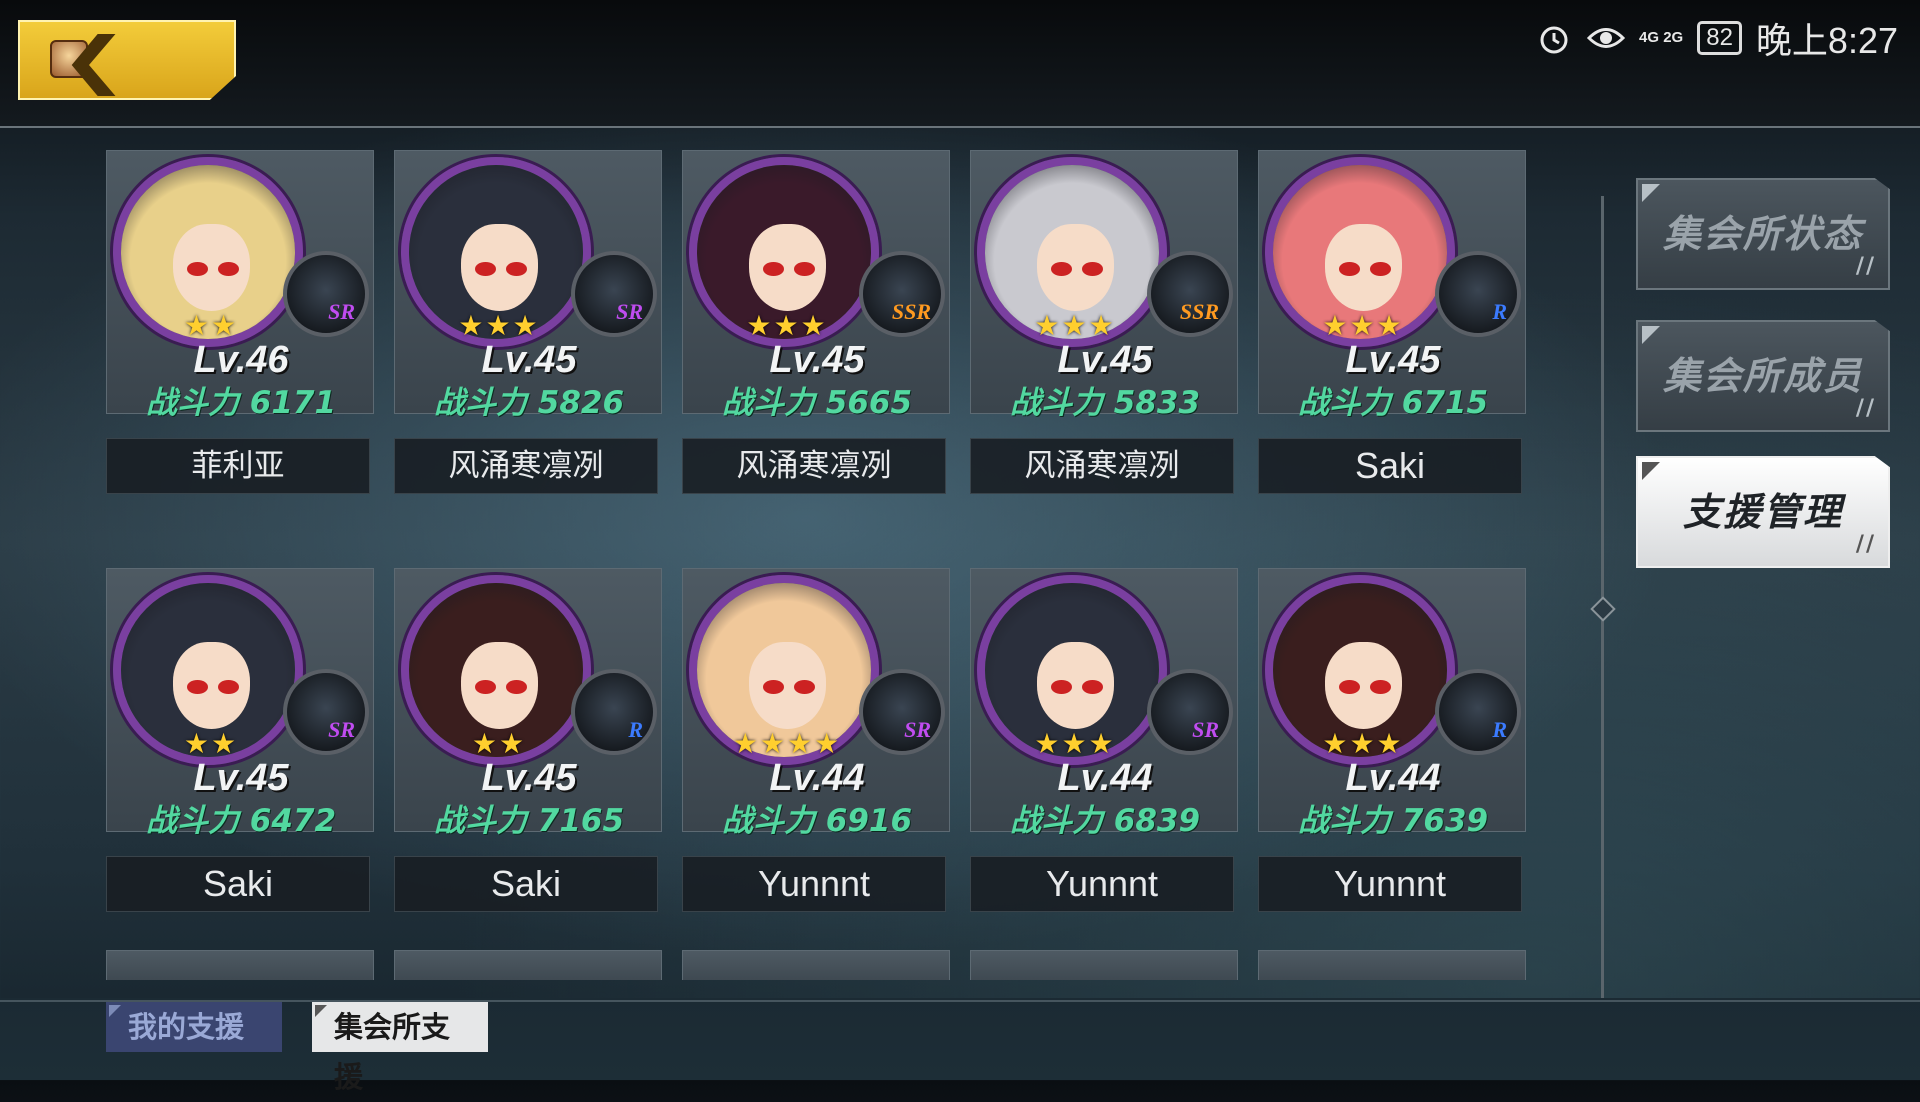 The image size is (1920, 1102). Describe the element at coordinates (960, 127) in the screenshot. I see `top-divider` at that location.